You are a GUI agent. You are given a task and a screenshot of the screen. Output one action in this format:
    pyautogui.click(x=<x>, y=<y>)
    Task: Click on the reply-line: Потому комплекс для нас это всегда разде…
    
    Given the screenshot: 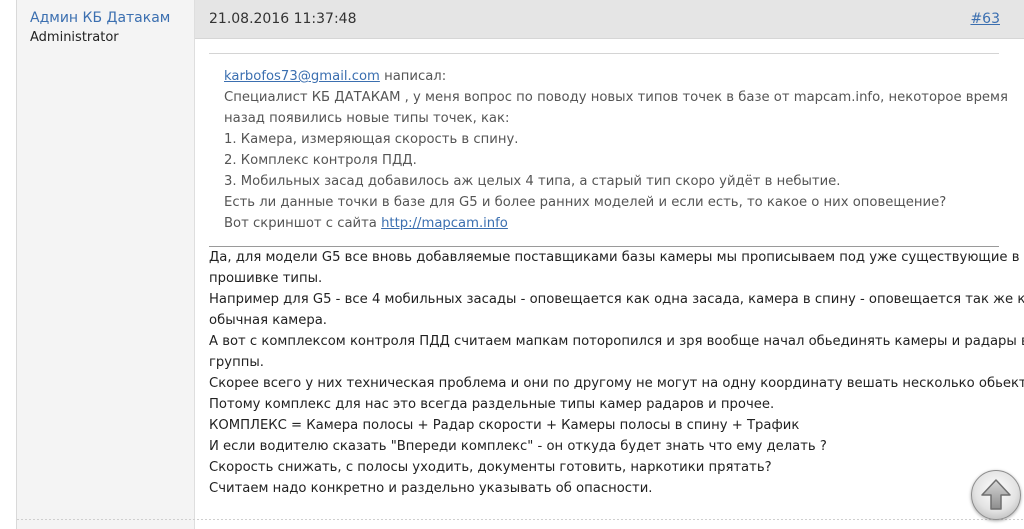 What is the action you would take?
    pyautogui.click(x=492, y=404)
    